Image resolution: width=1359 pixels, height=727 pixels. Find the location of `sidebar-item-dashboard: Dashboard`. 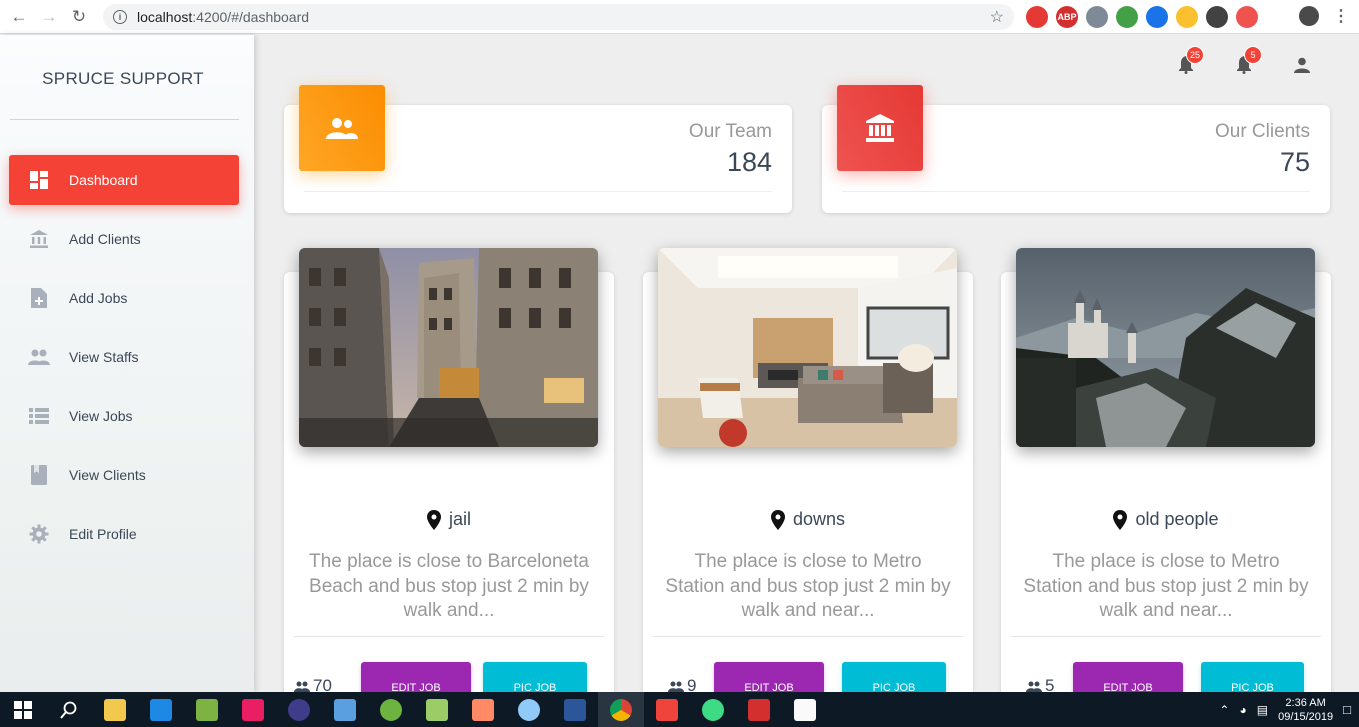

sidebar-item-dashboard: Dashboard is located at coordinates (124, 180).